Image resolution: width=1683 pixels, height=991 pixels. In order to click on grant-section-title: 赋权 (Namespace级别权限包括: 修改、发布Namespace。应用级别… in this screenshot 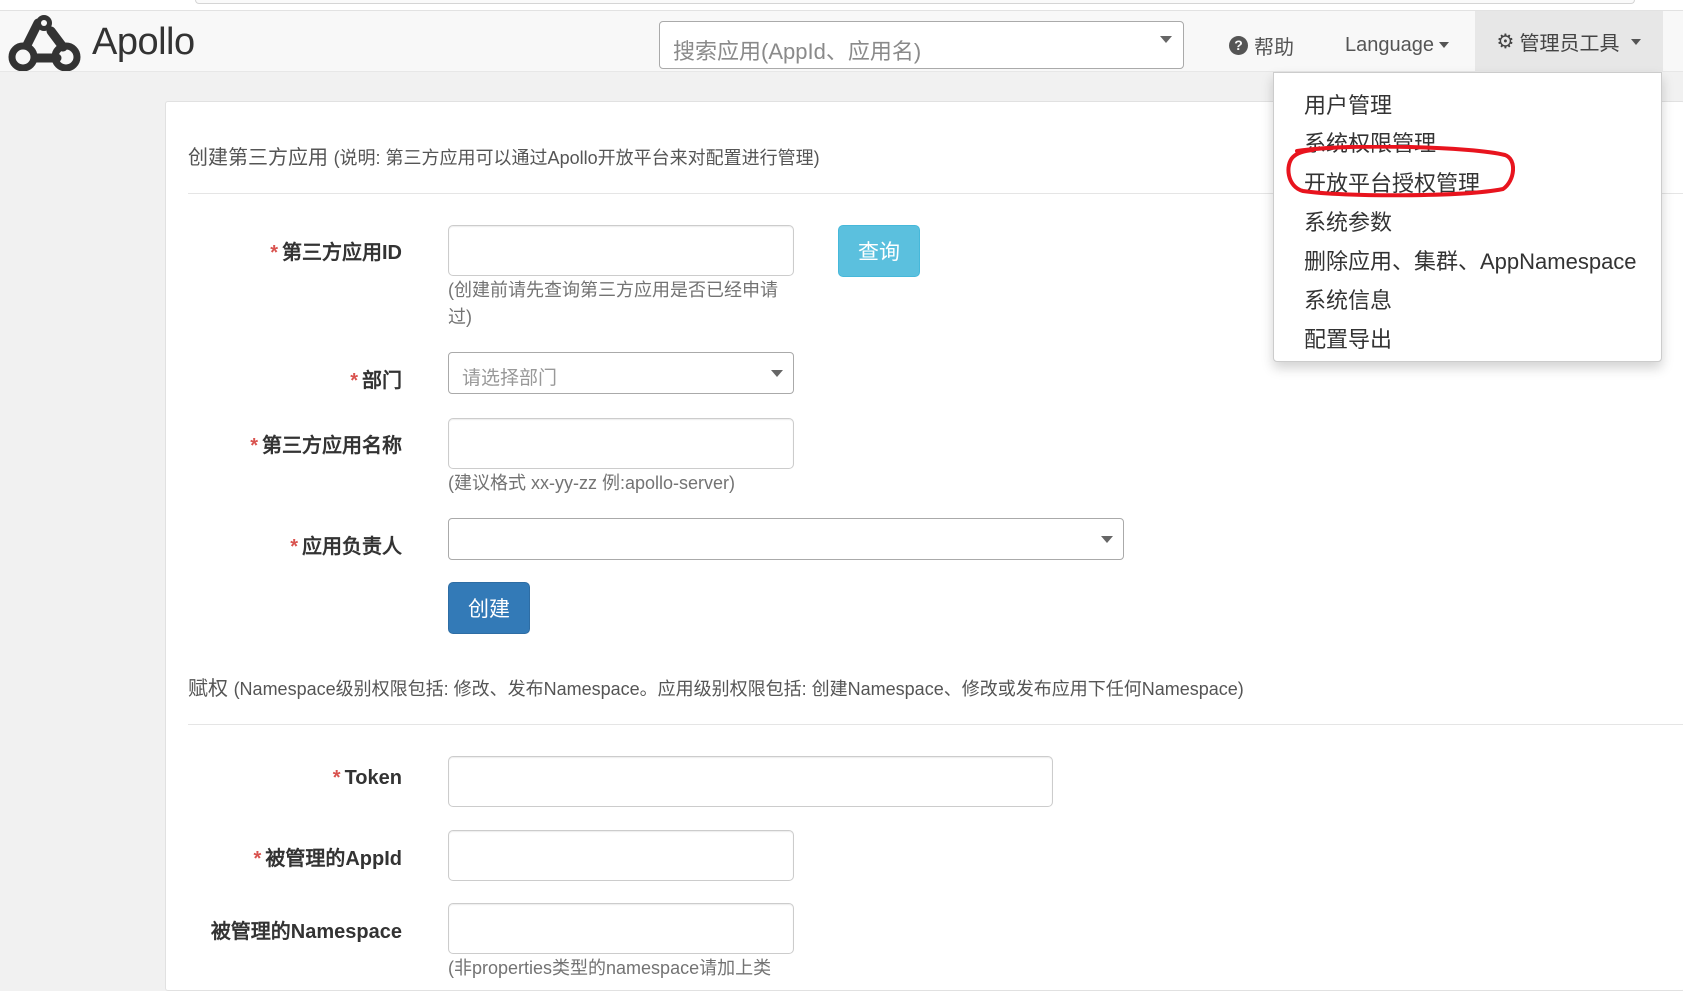, I will do `click(716, 686)`.